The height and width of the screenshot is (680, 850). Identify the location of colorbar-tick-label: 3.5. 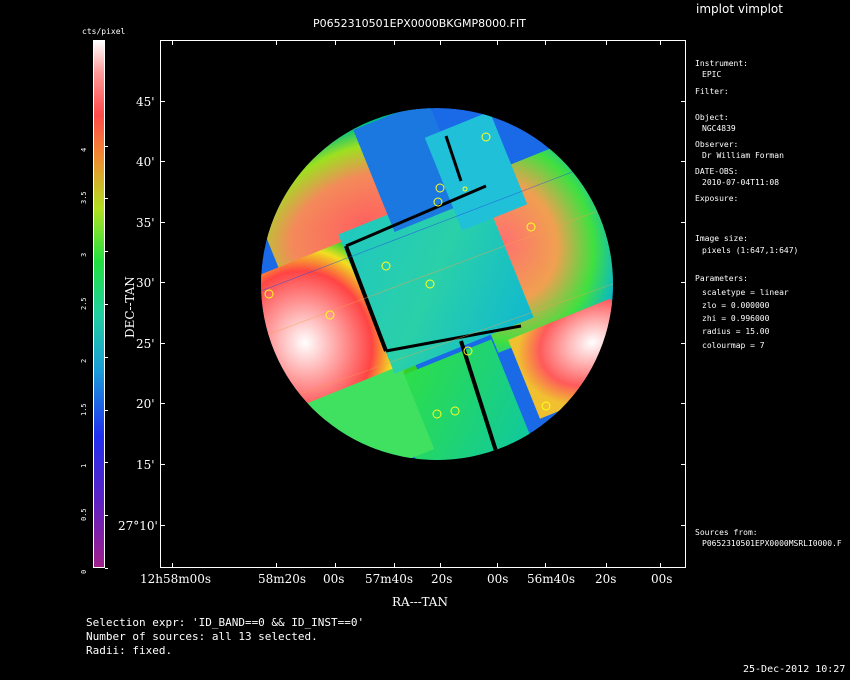
(84, 198).